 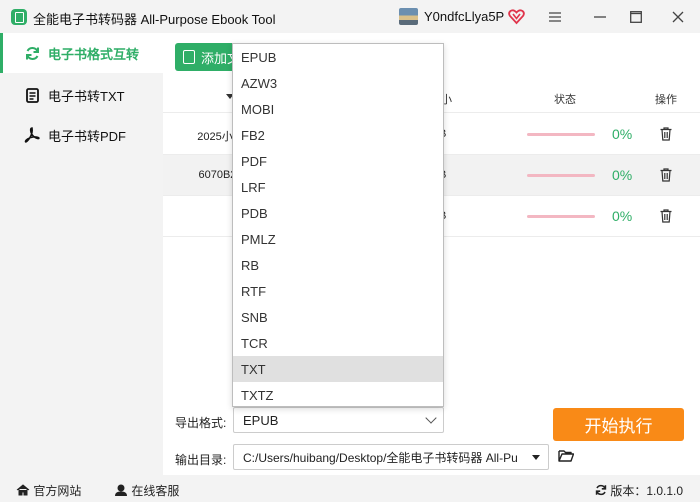 I want to click on app-title: 全能电子书转码器 All-Purpose Ebook Tool, so click(x=154, y=19).